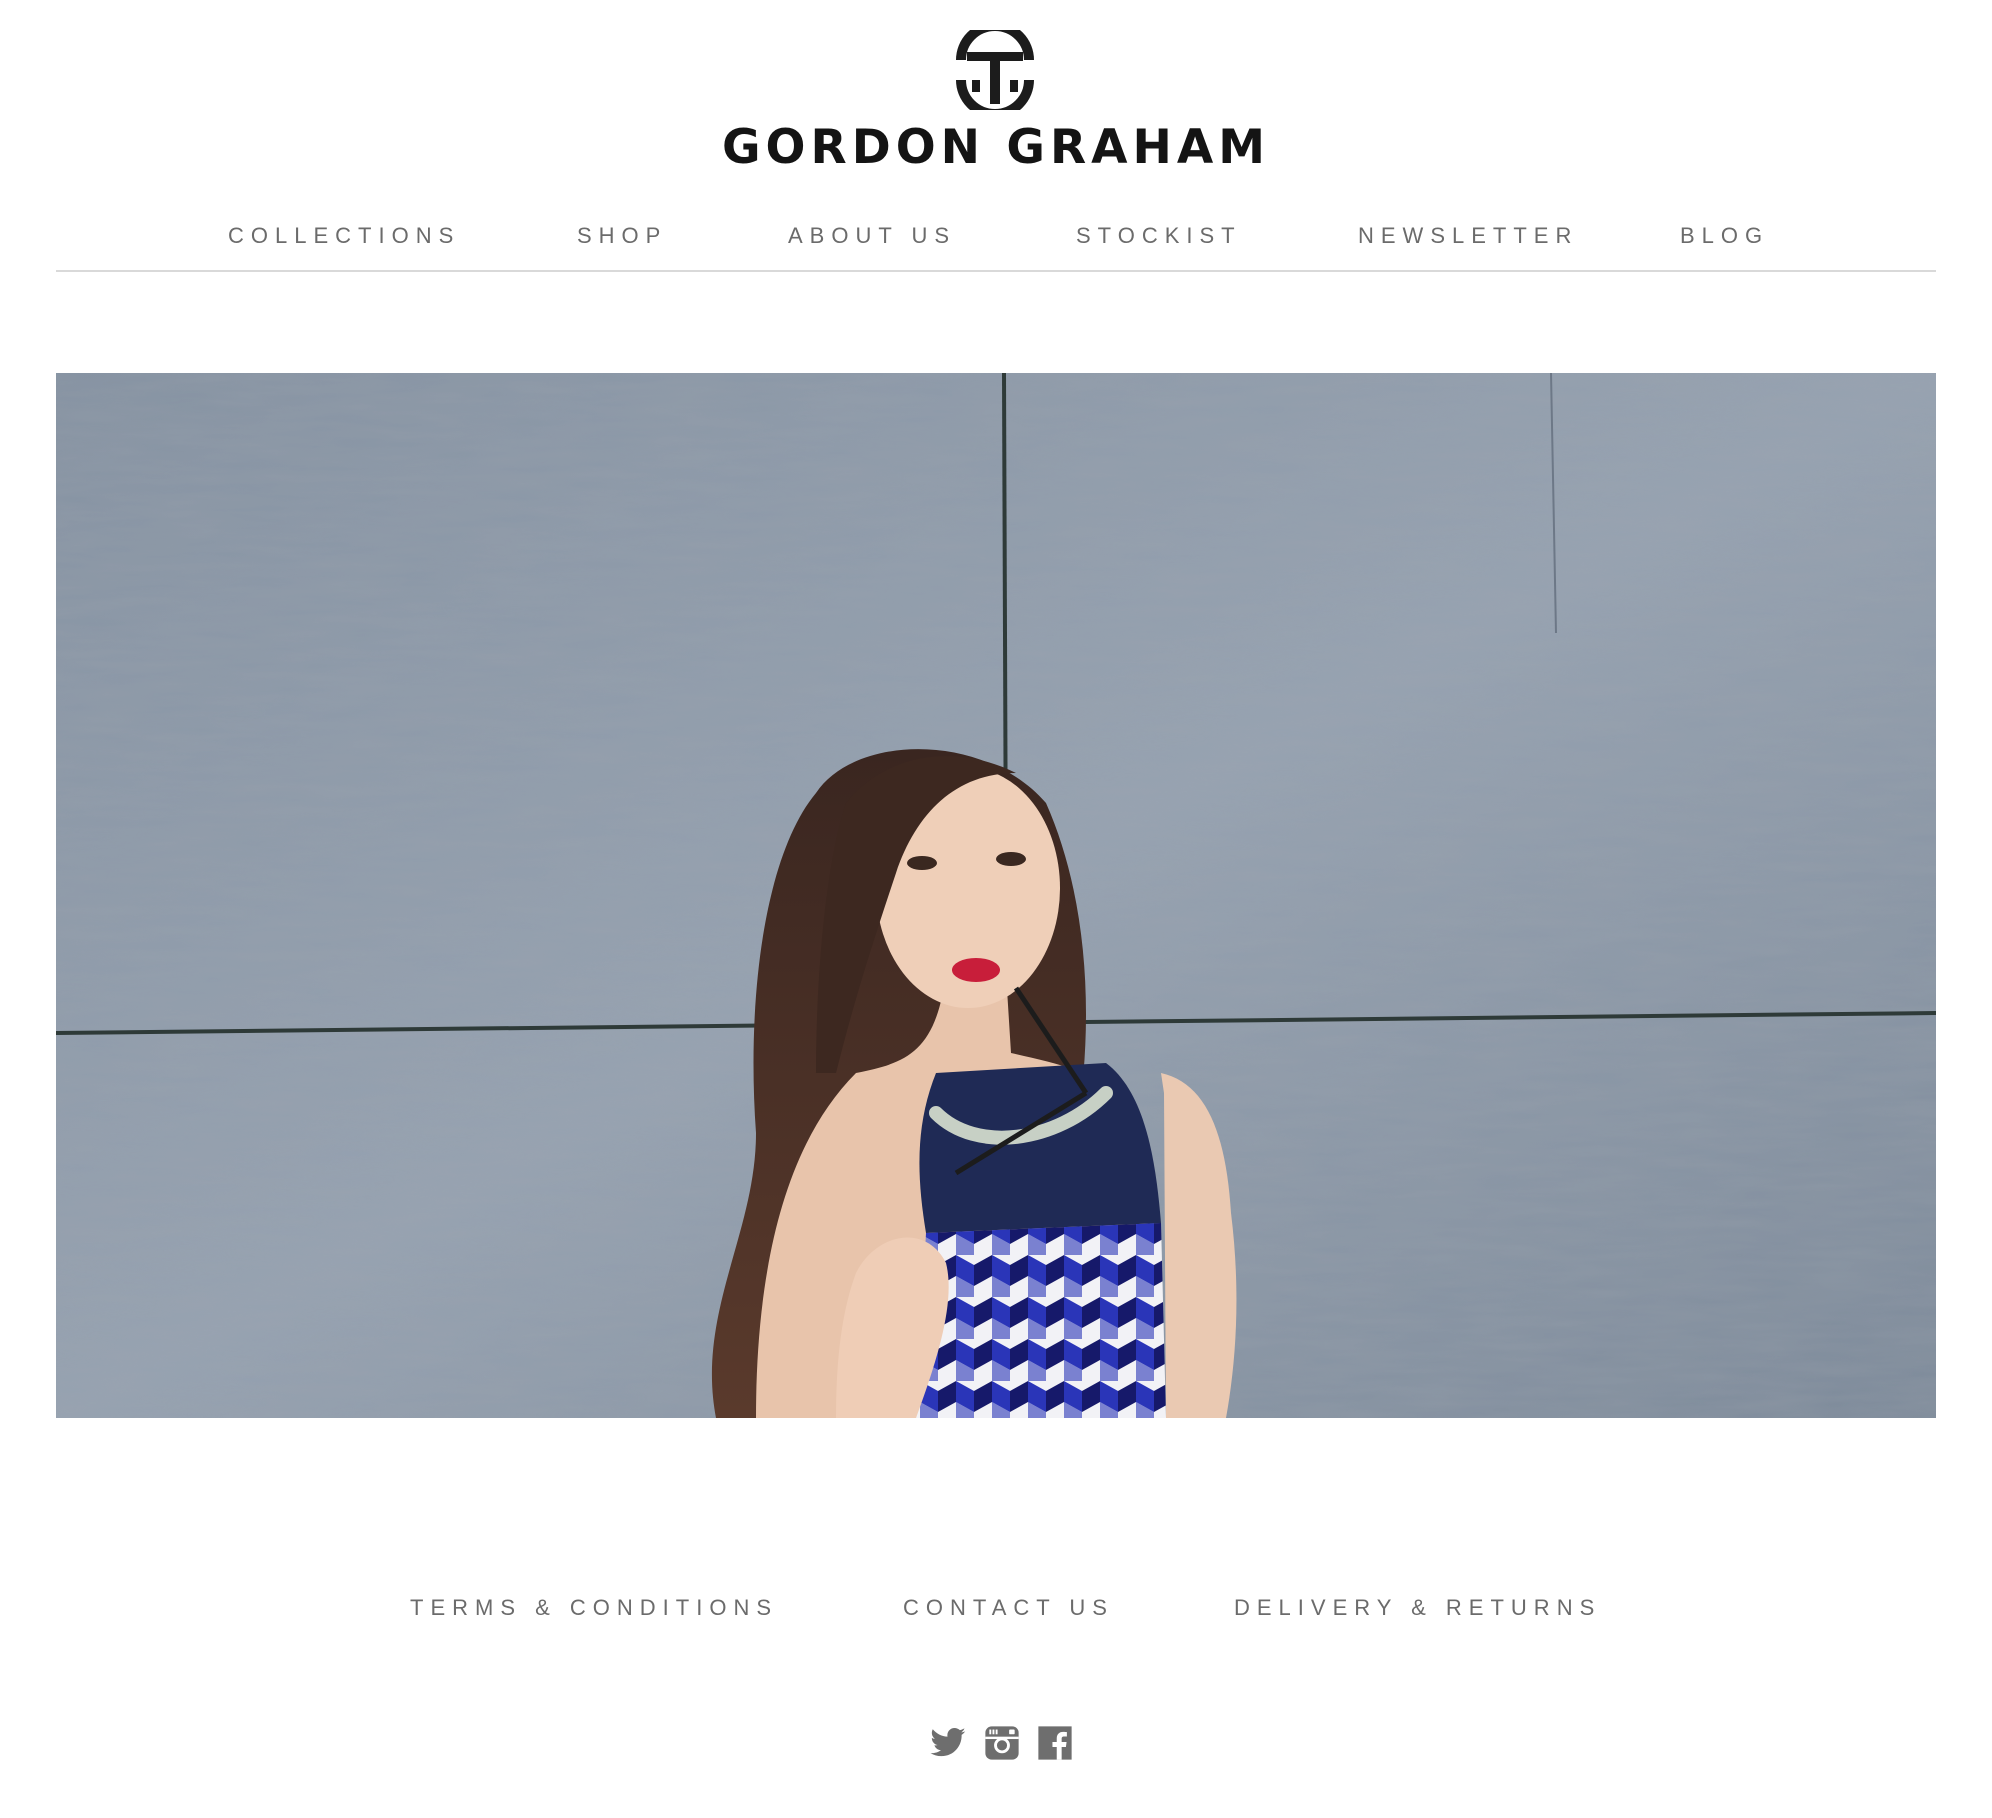 The height and width of the screenshot is (1818, 1992). I want to click on brand-name: GORDON GRAHAM, so click(996, 148).